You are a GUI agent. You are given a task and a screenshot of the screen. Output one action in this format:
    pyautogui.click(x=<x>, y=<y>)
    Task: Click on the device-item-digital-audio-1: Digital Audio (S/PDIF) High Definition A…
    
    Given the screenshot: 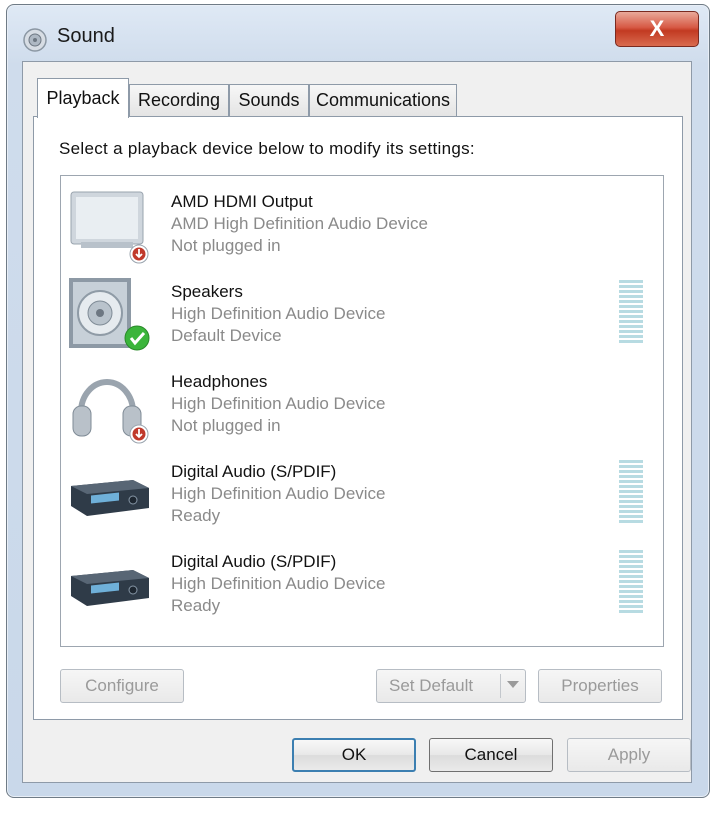 What is the action you would take?
    pyautogui.click(x=361, y=491)
    